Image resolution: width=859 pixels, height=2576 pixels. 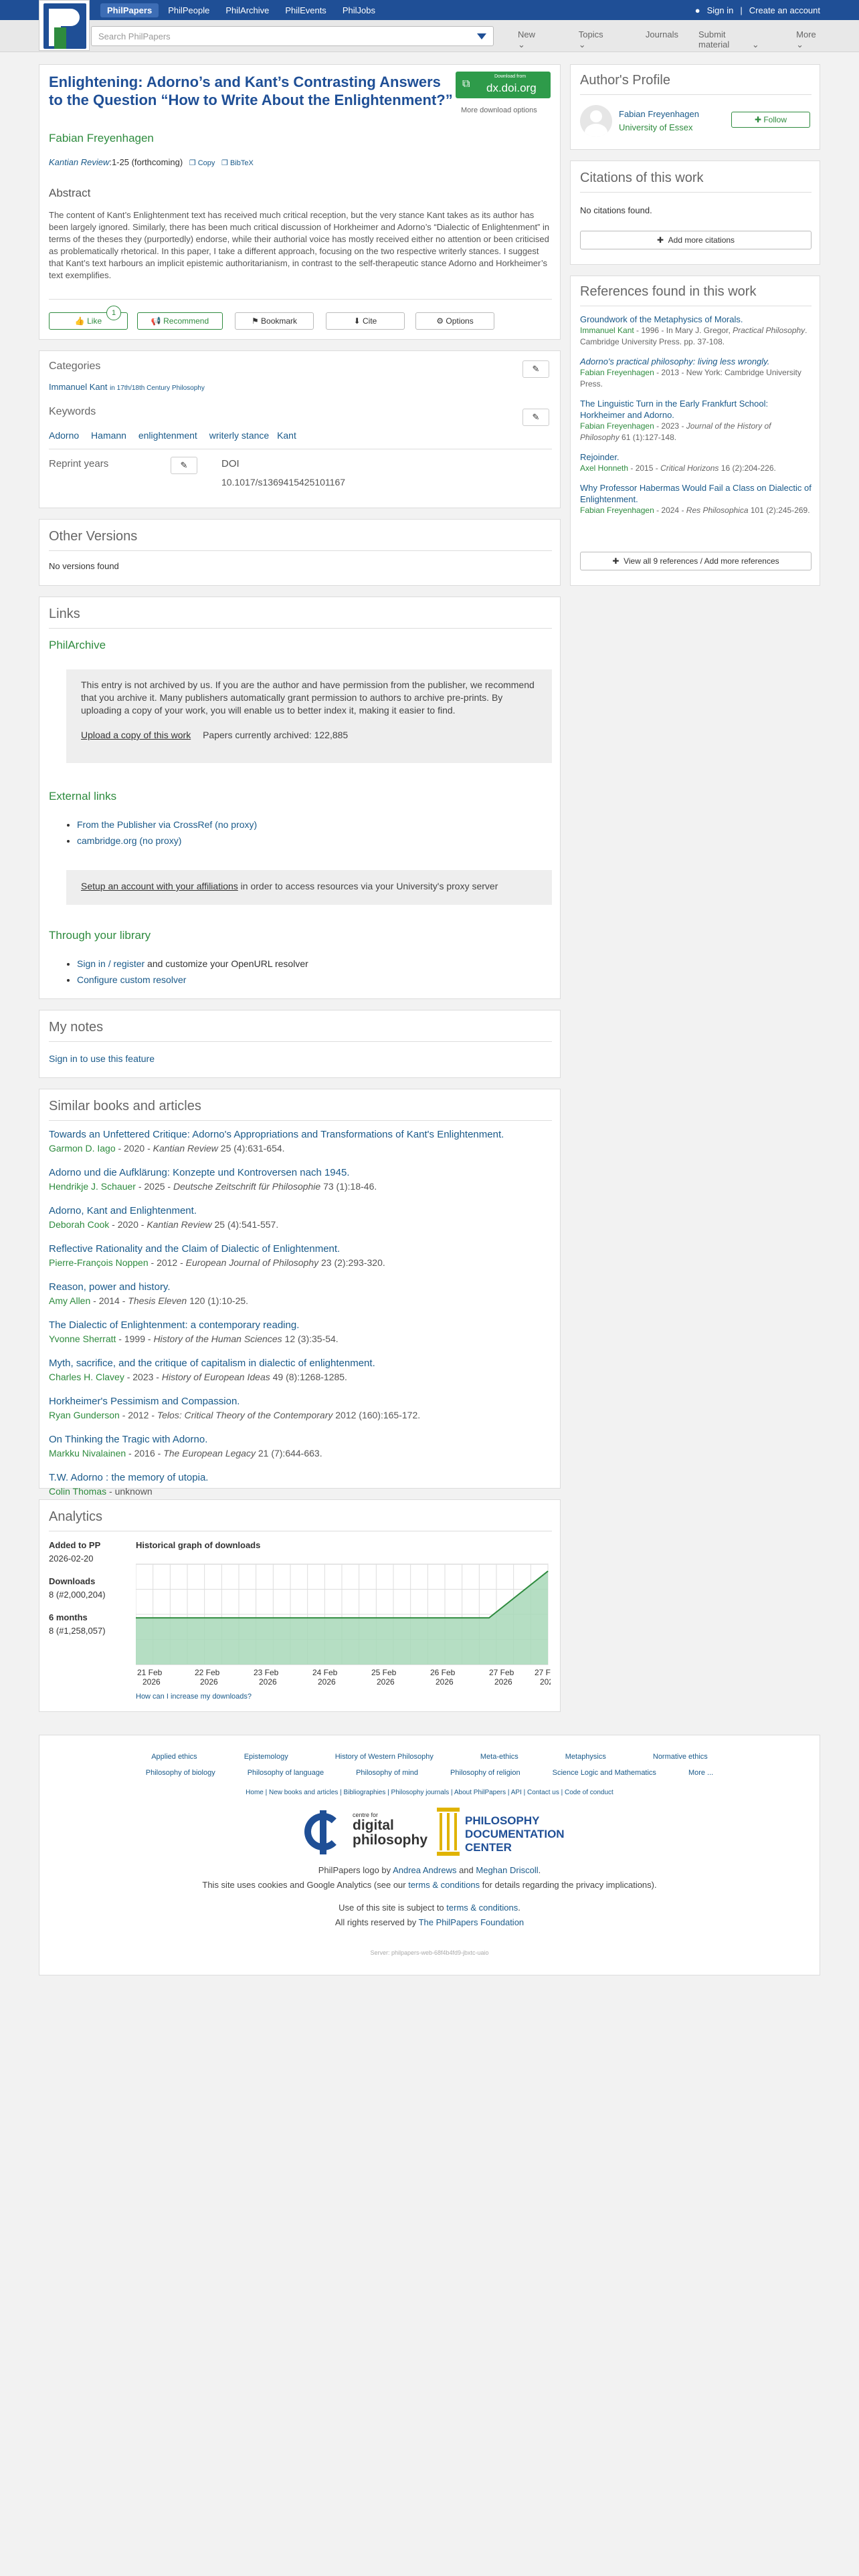 What do you see at coordinates (504, 85) in the screenshot?
I see `download-button: ⧉ Download from dx.doi.org` at bounding box center [504, 85].